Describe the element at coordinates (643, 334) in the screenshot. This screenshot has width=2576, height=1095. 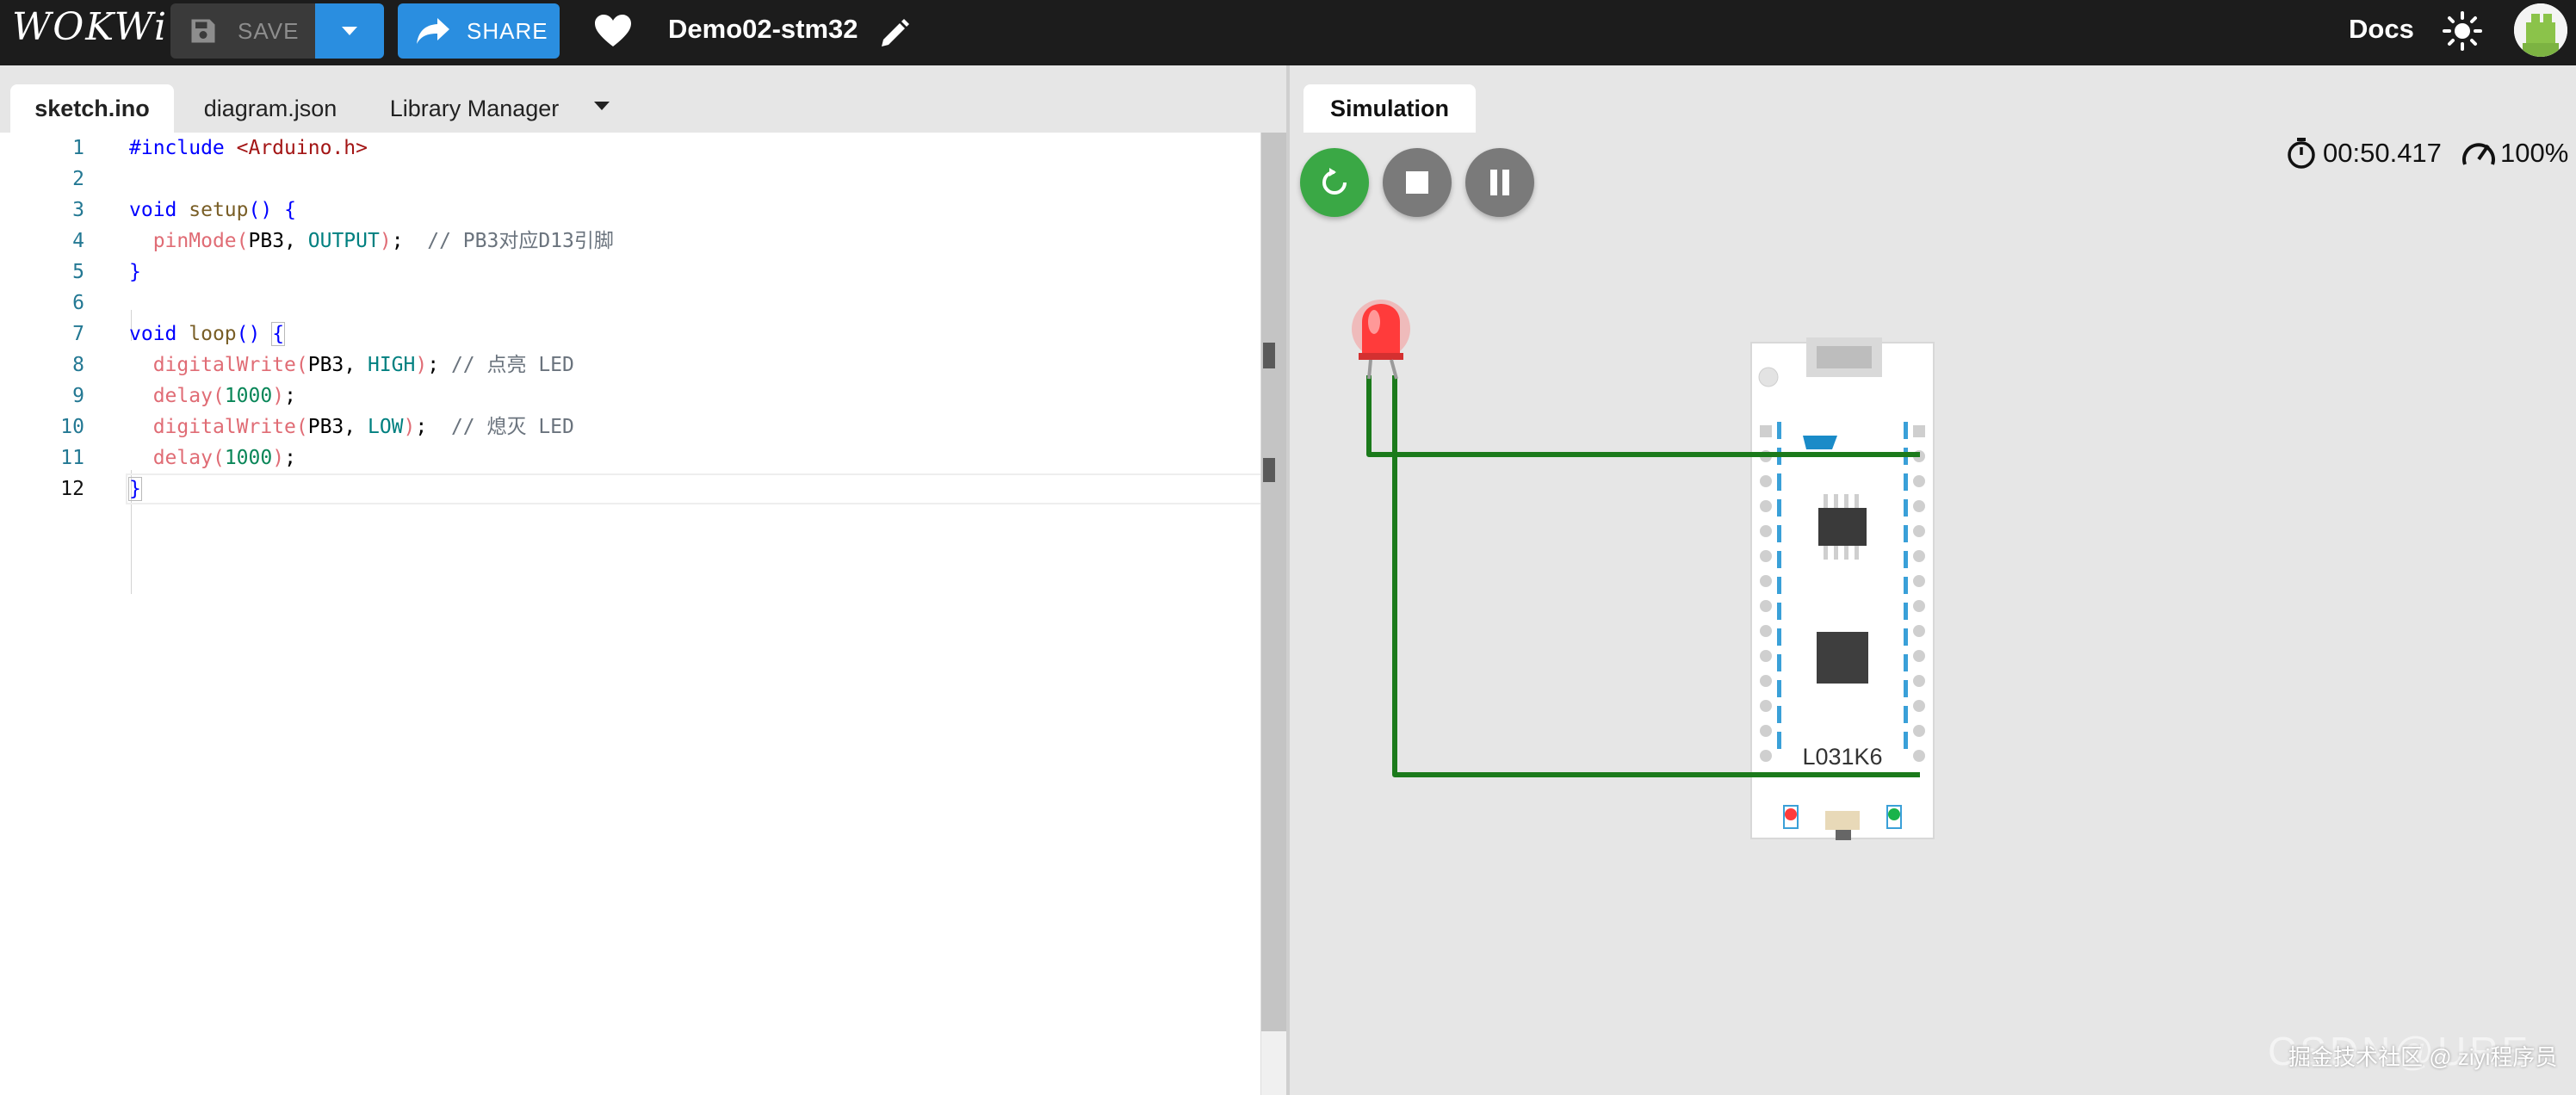
I see `code-line: 7 void loop() {` at that location.